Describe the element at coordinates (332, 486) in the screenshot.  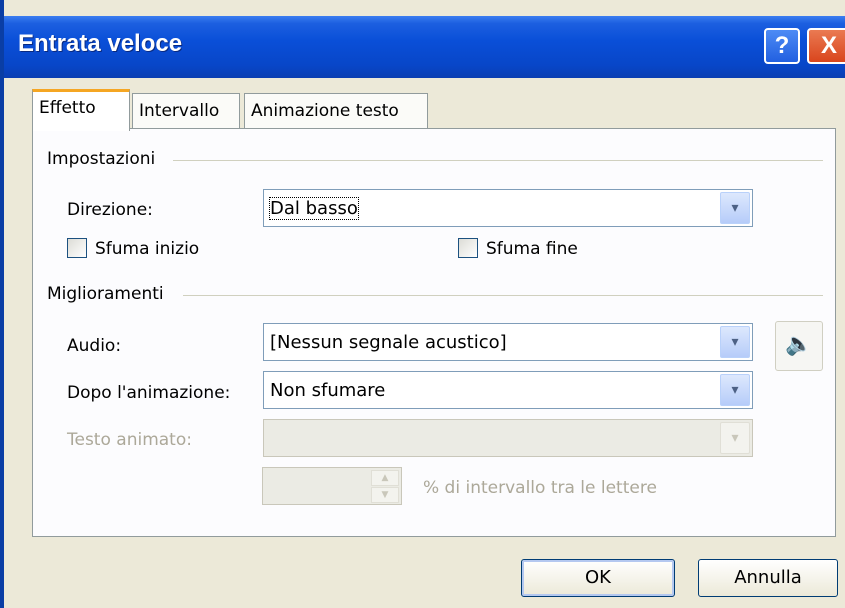
I see `intervallo-lettere-spinner: ▲ ▼` at that location.